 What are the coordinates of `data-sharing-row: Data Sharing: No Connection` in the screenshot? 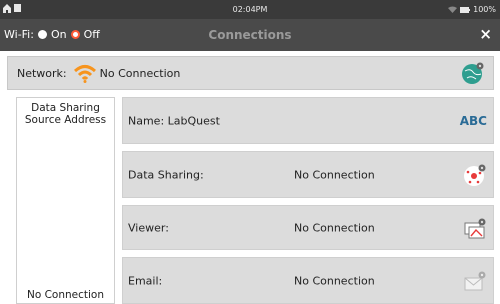 It's located at (308, 174).